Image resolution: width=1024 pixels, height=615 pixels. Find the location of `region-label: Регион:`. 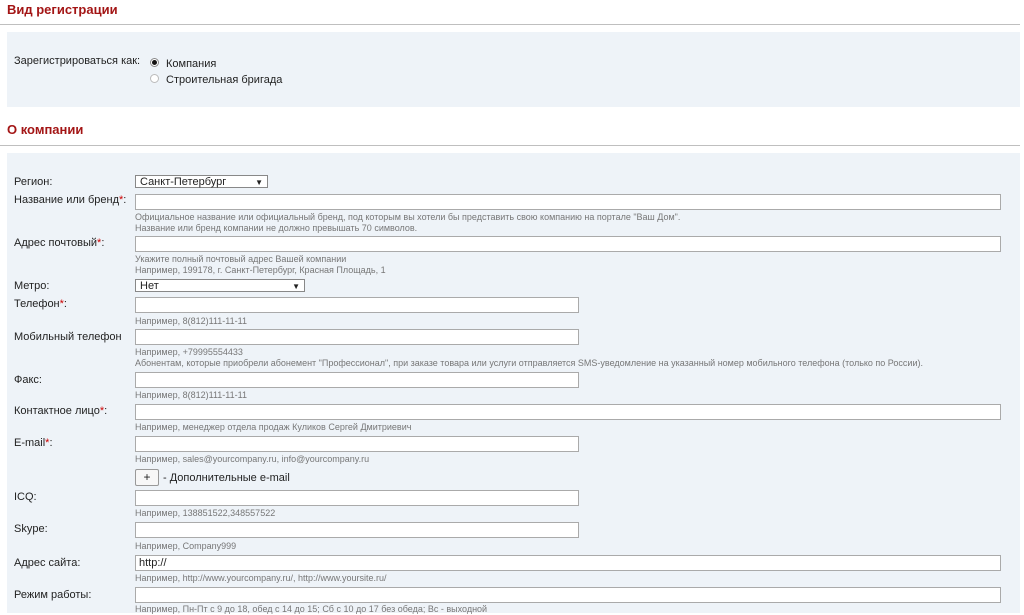

region-label: Регион: is located at coordinates (33, 182).